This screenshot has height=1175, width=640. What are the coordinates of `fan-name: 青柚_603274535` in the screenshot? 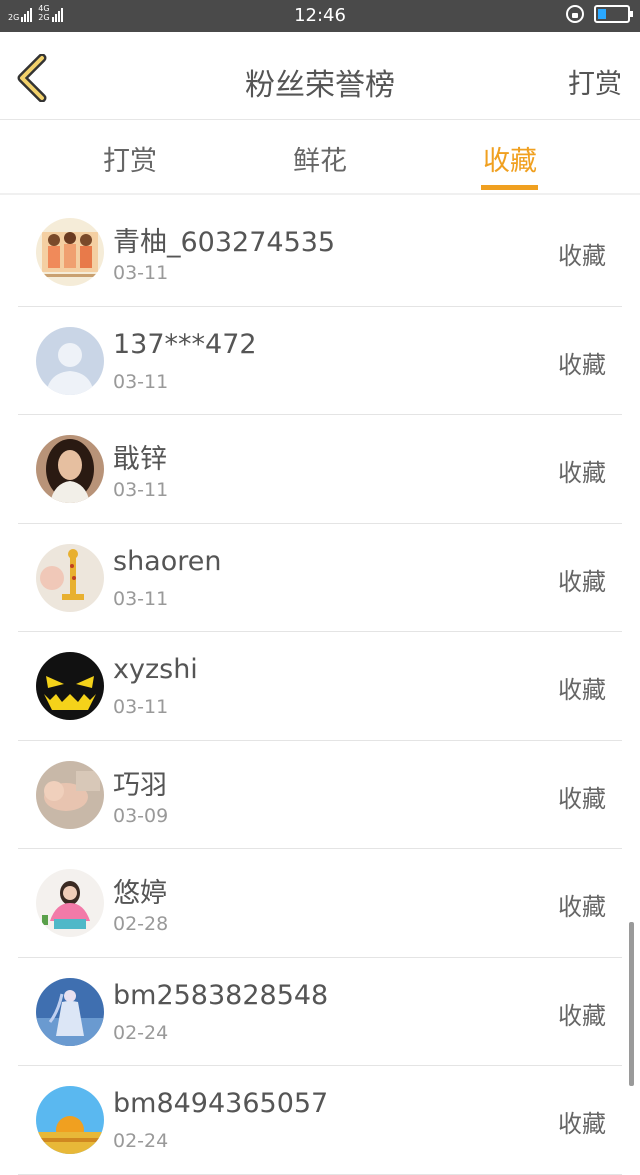 It's located at (224, 242).